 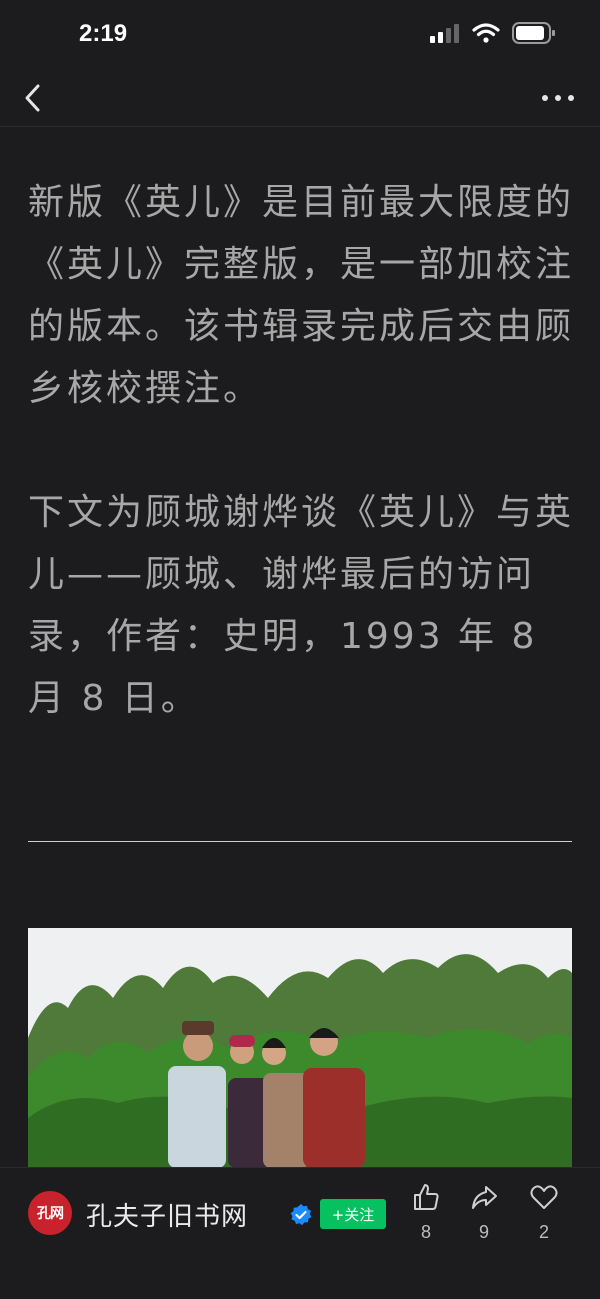 I want to click on share-count: 9, so click(x=483, y=1232).